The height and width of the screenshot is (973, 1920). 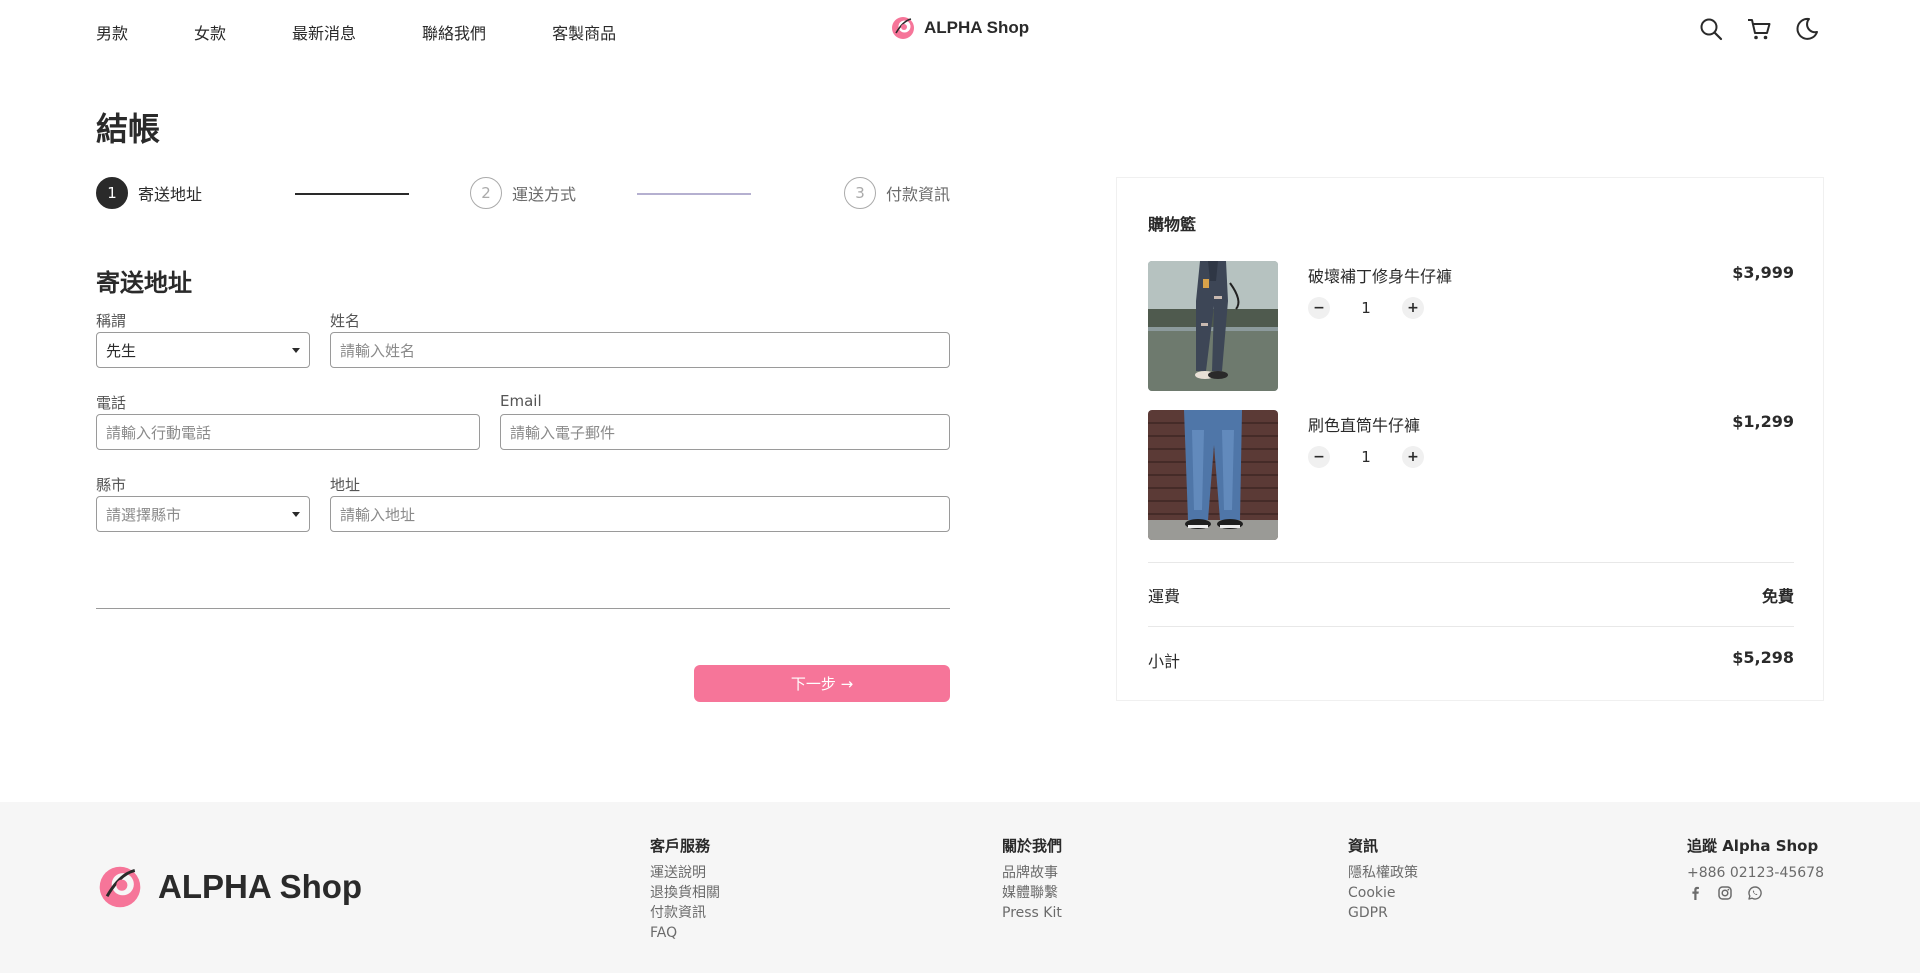 I want to click on name-field: 姓名 請輸入姓名, so click(x=640, y=339).